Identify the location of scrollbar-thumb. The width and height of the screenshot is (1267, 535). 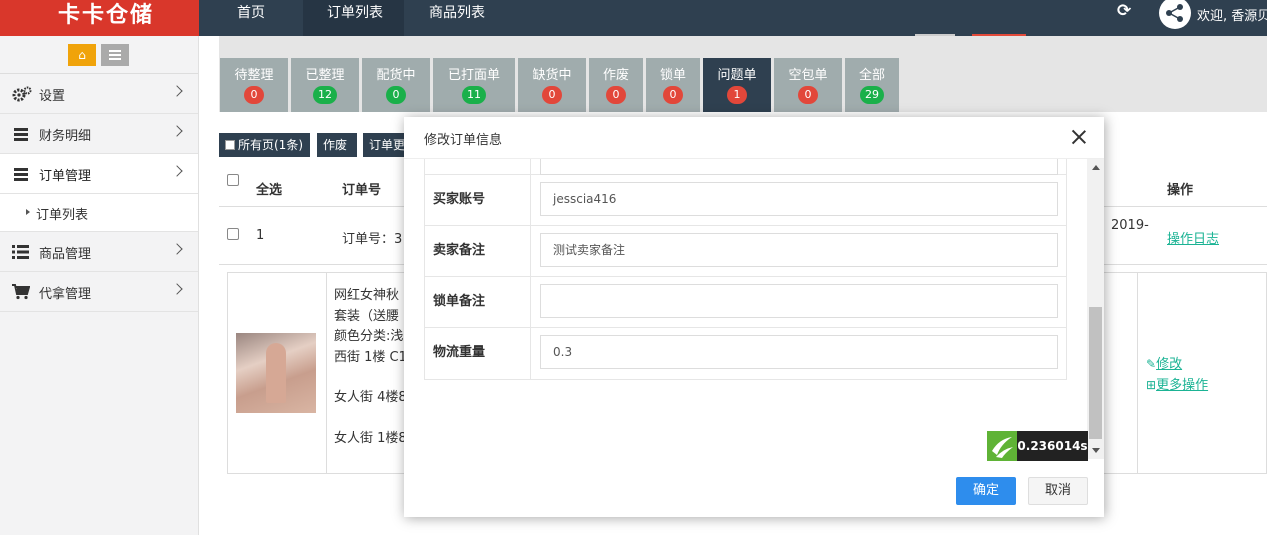
(1095, 373).